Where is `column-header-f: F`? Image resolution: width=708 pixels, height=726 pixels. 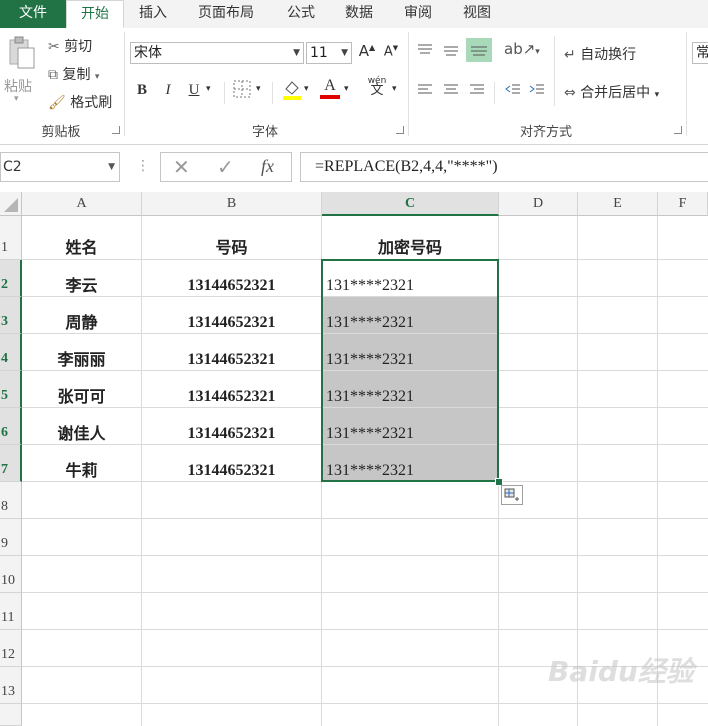 column-header-f: F is located at coordinates (683, 204).